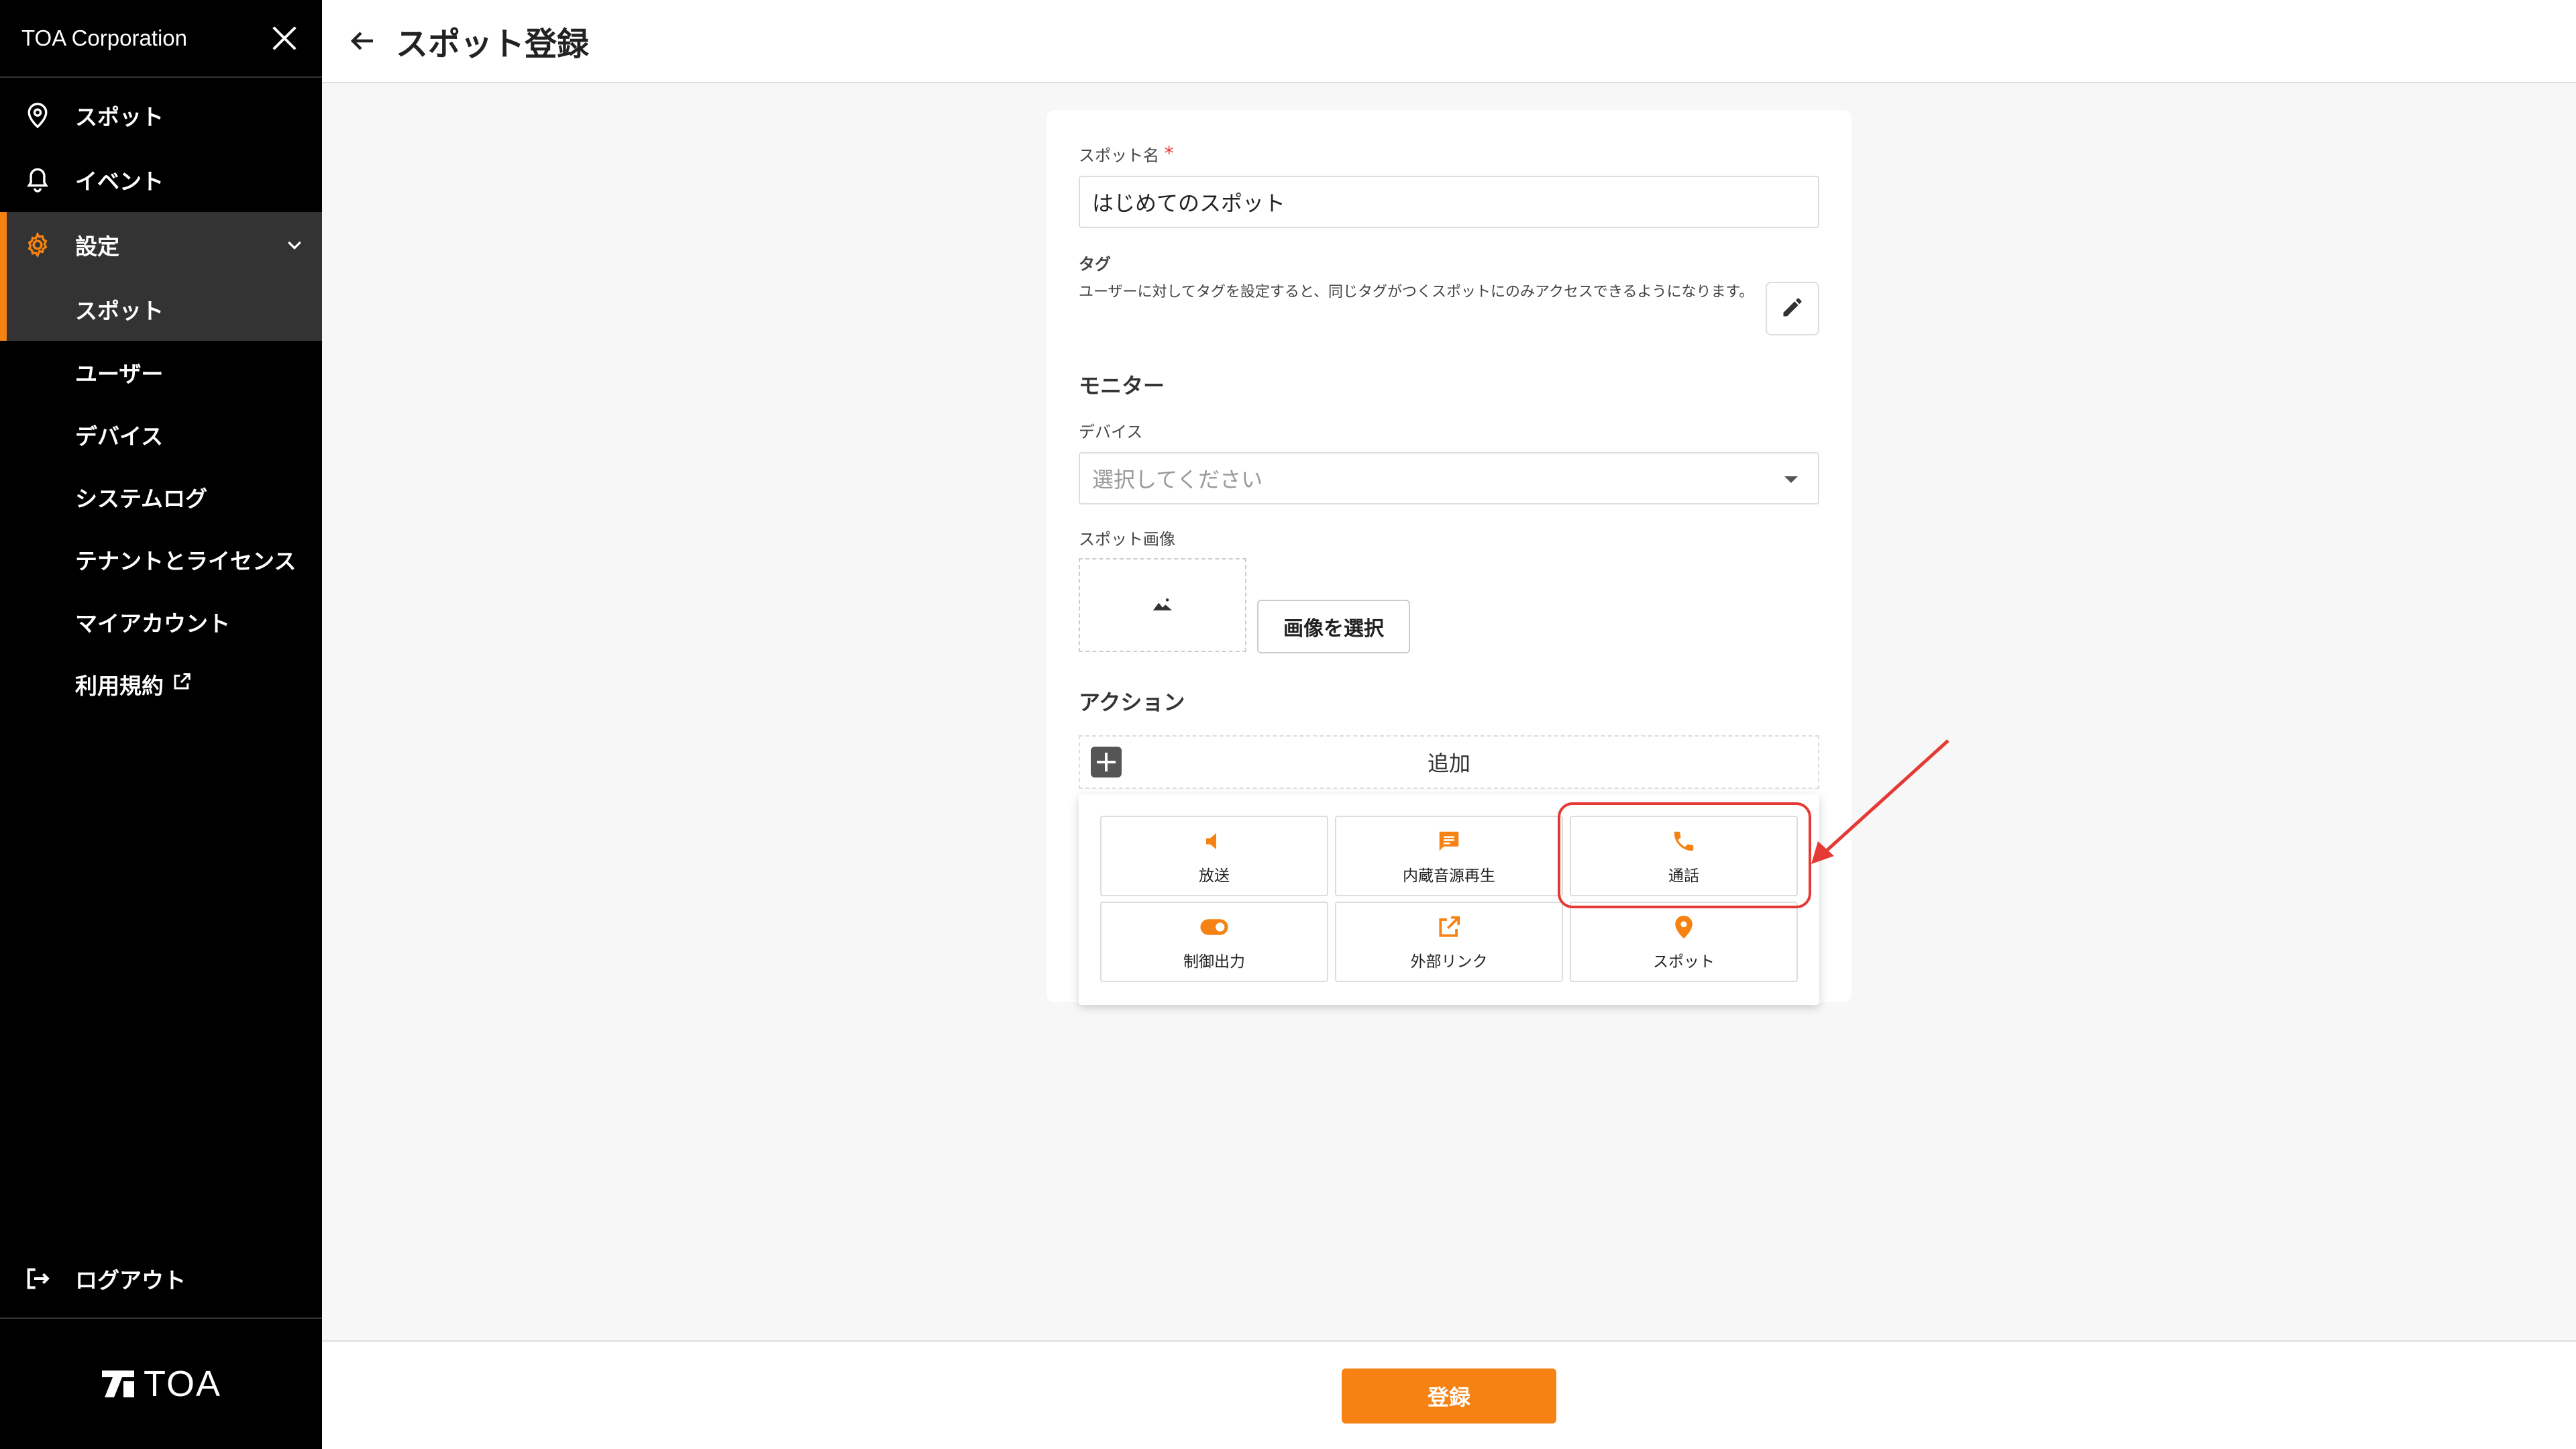 This screenshot has width=2576, height=1449. What do you see at coordinates (104, 37) in the screenshot?
I see `org-name: TOA Corporation` at bounding box center [104, 37].